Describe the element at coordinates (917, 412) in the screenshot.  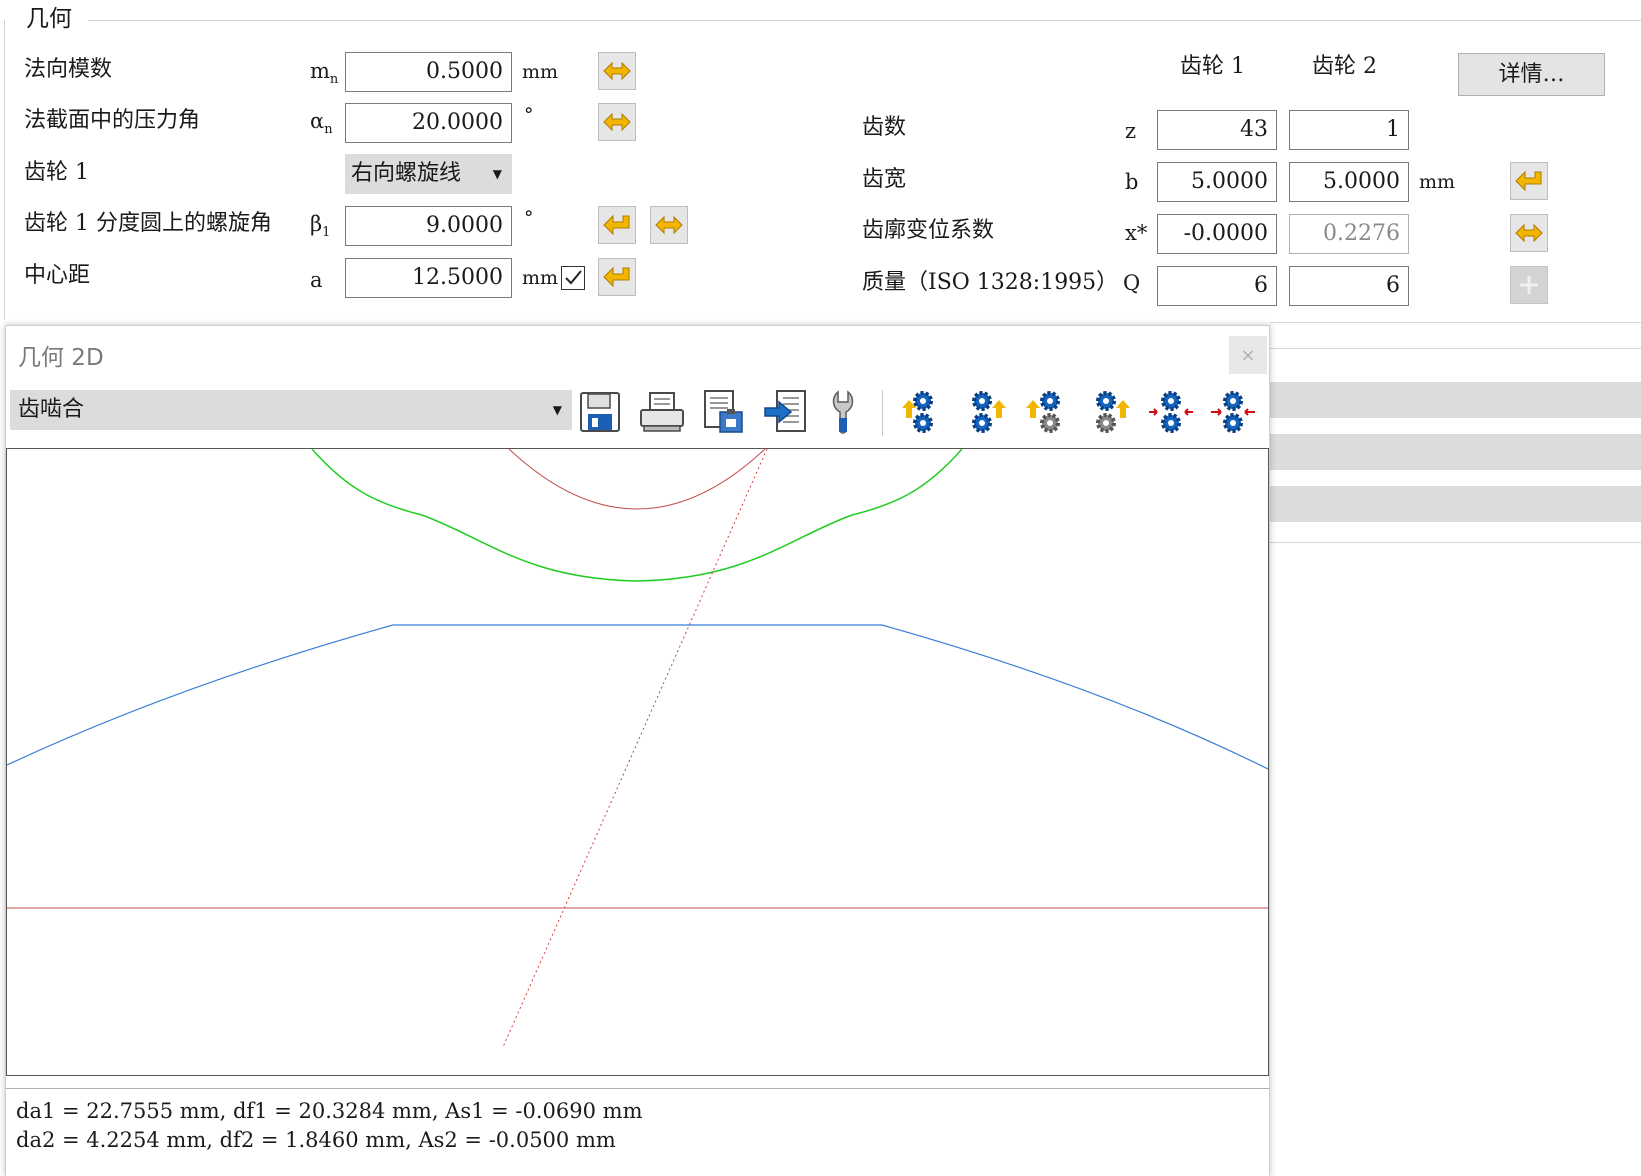
I see `gear-view-1-icon` at that location.